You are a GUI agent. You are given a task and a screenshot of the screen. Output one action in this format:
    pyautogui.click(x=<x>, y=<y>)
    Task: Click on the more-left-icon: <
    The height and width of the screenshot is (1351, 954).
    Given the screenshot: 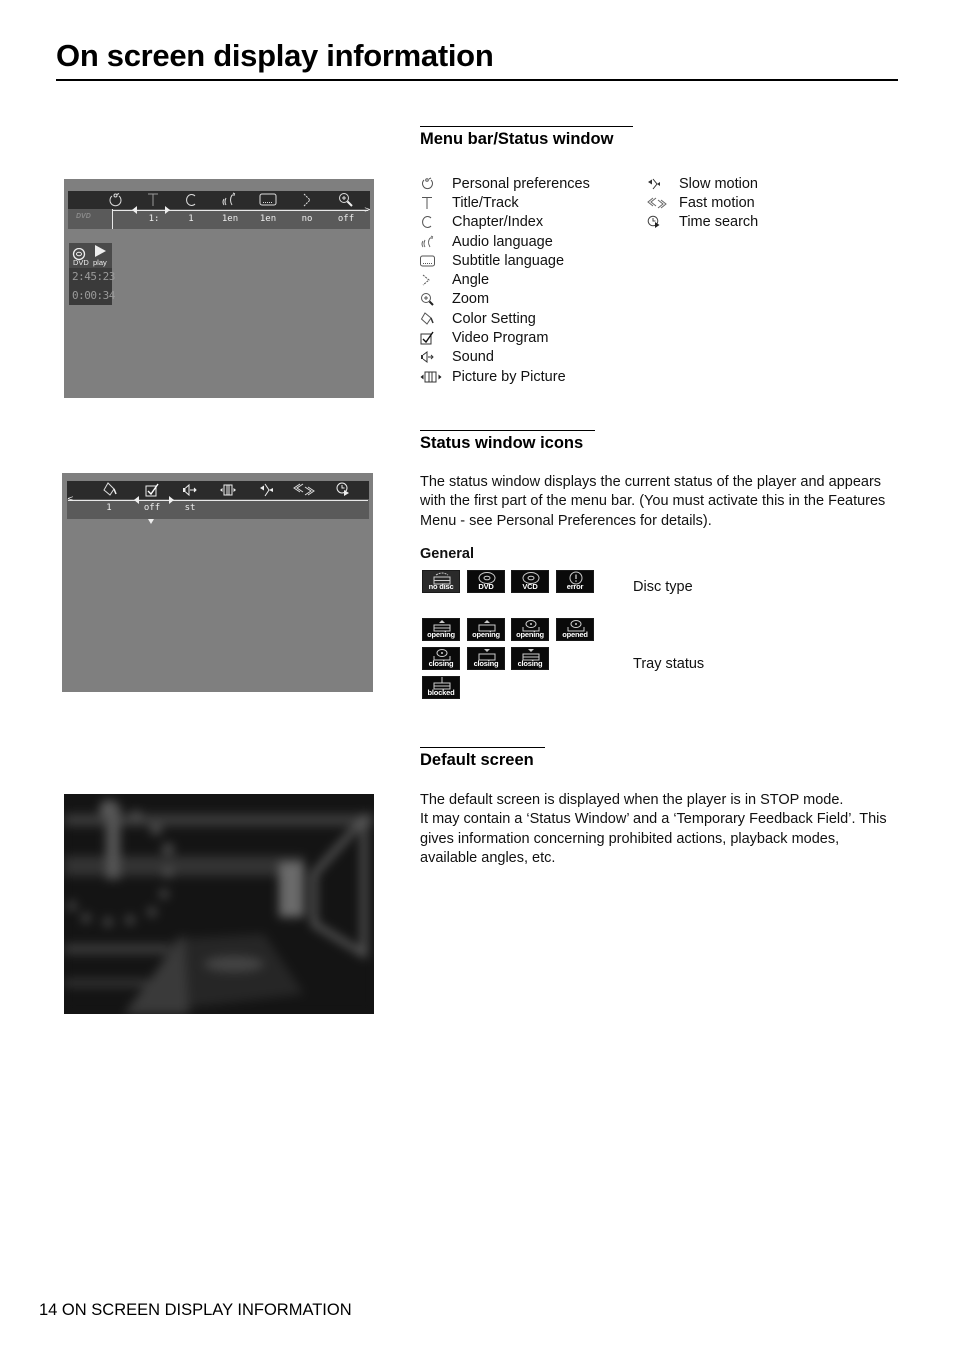 What is the action you would take?
    pyautogui.click(x=70, y=498)
    